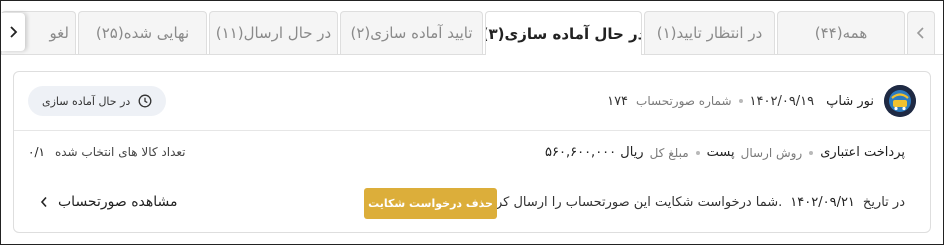 The width and height of the screenshot is (944, 245). I want to click on tab-shipping: در حال ارسال(۱۱), so click(273, 32).